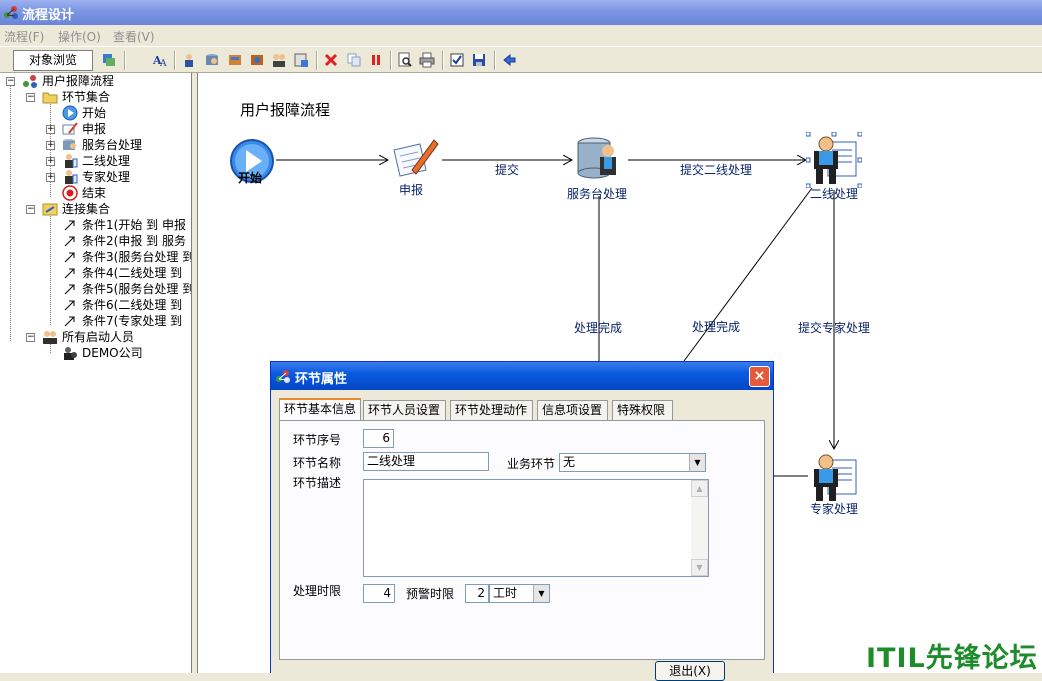  What do you see at coordinates (491, 410) in the screenshot?
I see `tab-actions: 环节处理动作` at bounding box center [491, 410].